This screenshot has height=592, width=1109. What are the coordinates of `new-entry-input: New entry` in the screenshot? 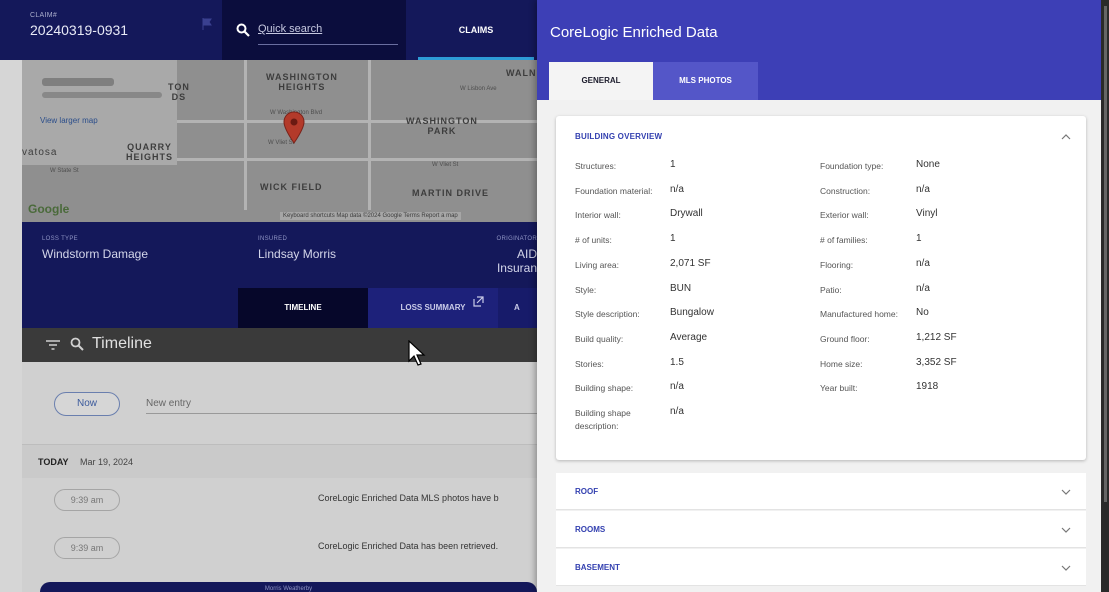 It's located at (168, 403).